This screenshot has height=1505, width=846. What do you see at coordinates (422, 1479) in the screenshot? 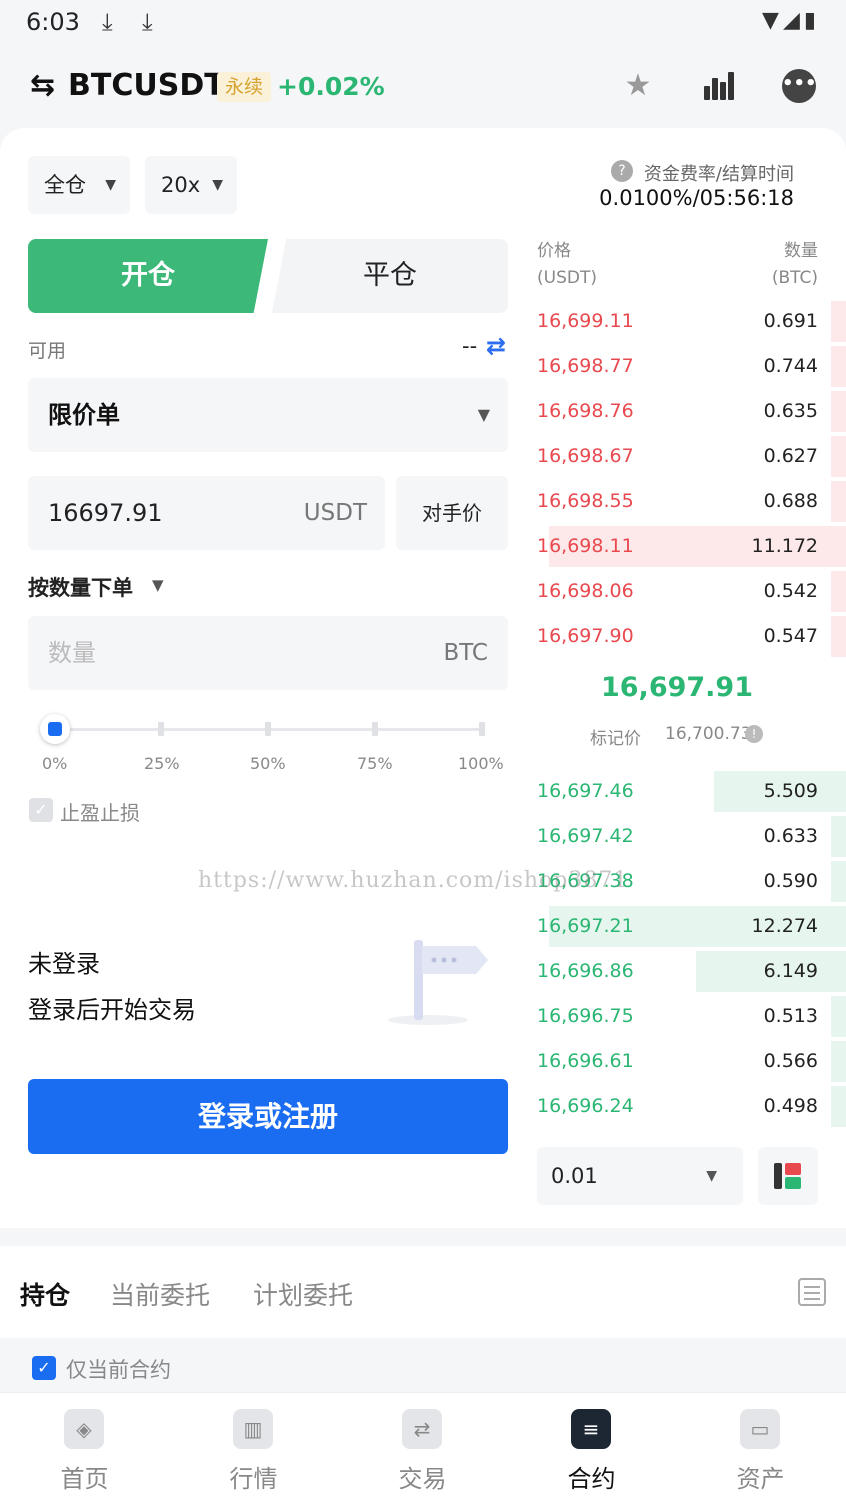
I see `nav-label: 交易` at bounding box center [422, 1479].